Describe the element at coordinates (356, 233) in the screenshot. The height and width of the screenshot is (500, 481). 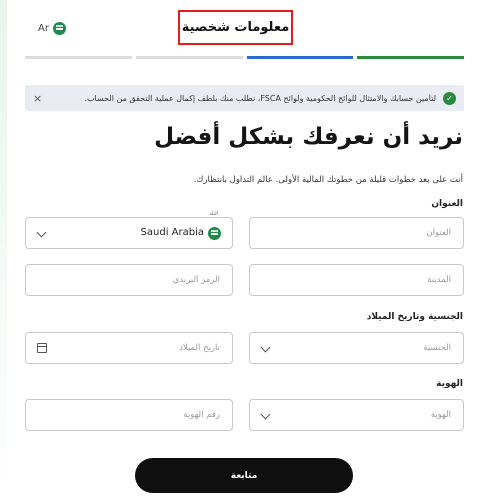
I see `address-input: العنوان` at that location.